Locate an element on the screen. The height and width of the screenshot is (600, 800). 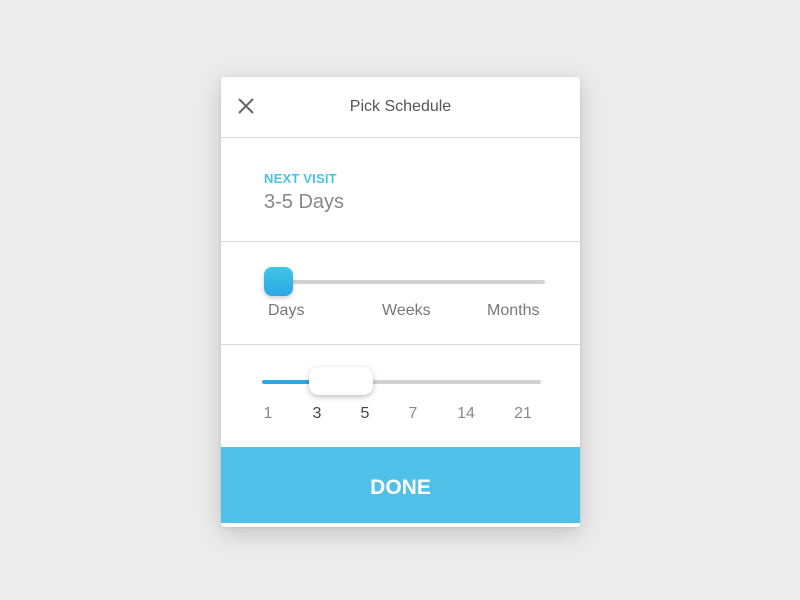
next-visit-value: 3-5 Days is located at coordinates (304, 202).